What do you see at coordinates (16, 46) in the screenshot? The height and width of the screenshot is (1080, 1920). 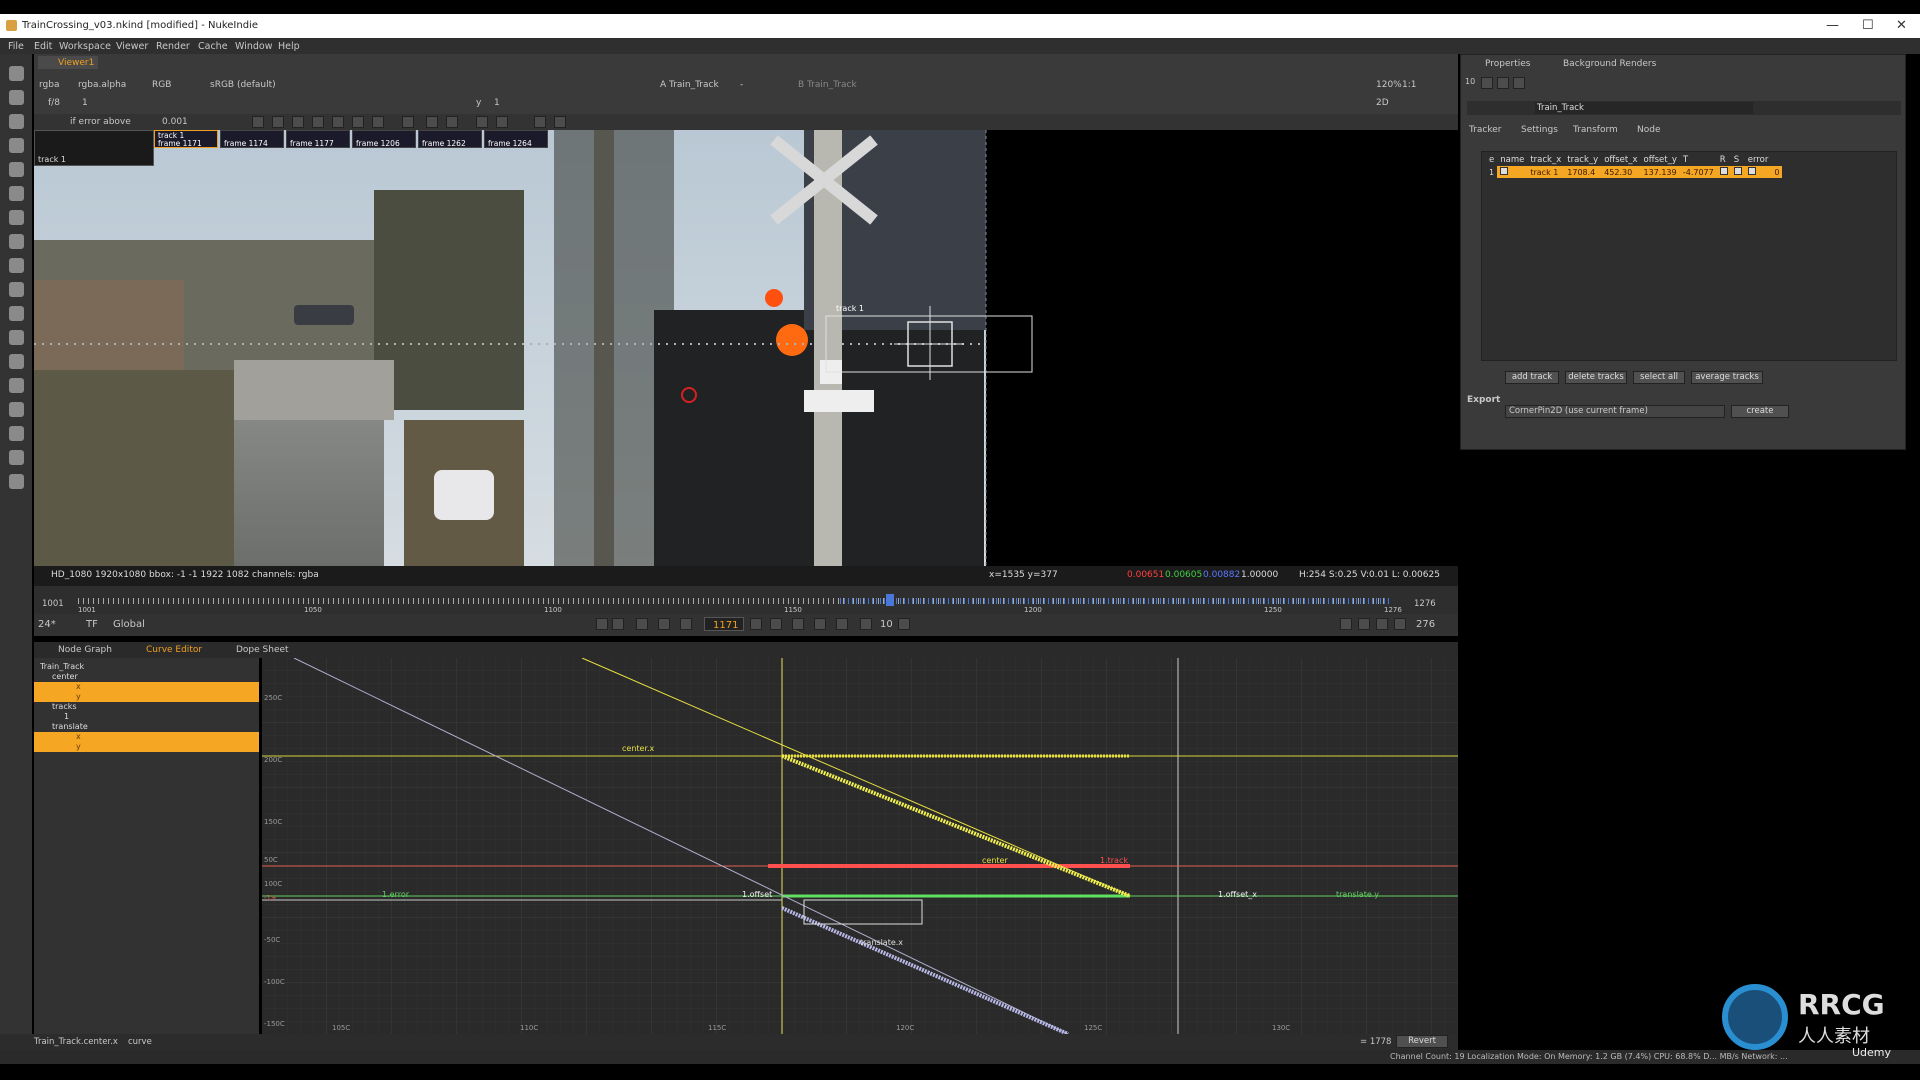 I see `menu-file: File` at bounding box center [16, 46].